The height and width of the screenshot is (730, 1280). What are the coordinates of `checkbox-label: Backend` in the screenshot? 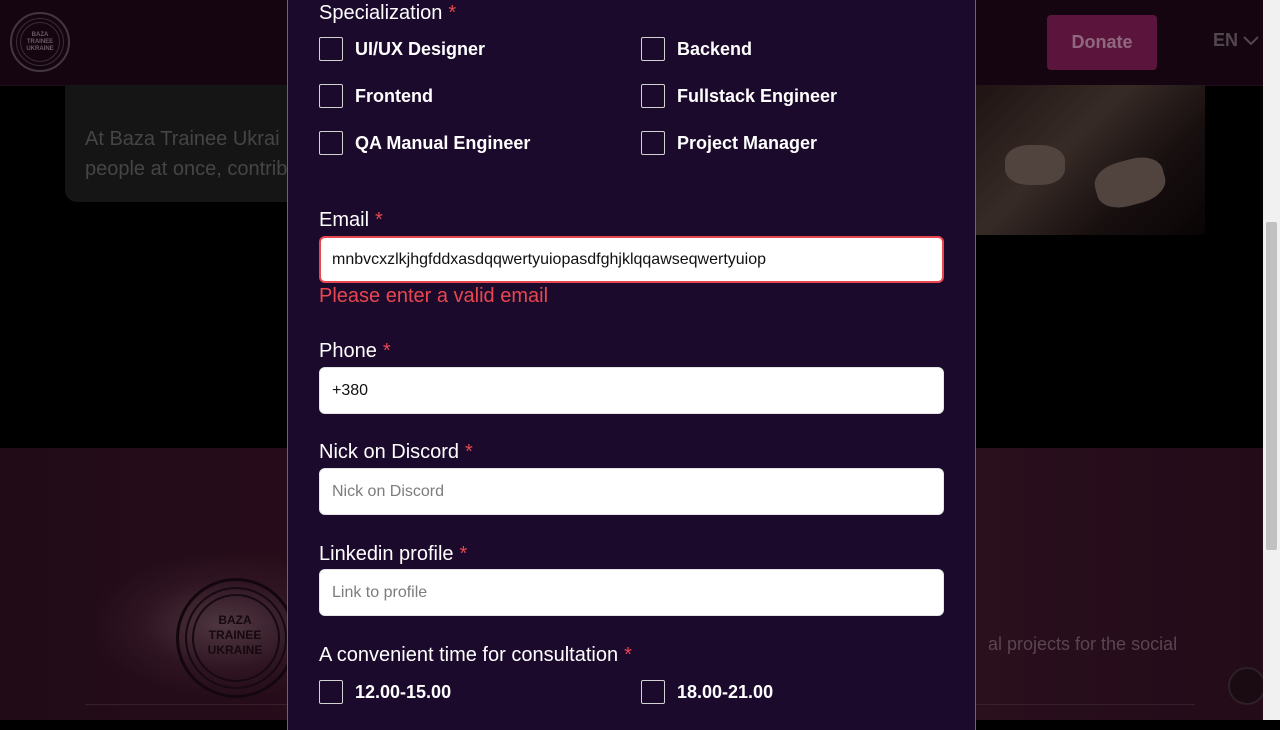 It's located at (715, 48).